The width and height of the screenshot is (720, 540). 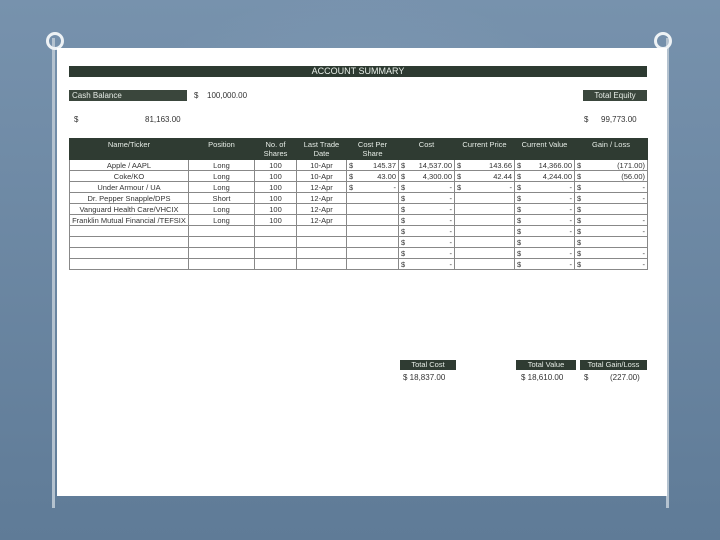 What do you see at coordinates (76, 119) in the screenshot?
I see `cash-remaining-currency: $` at bounding box center [76, 119].